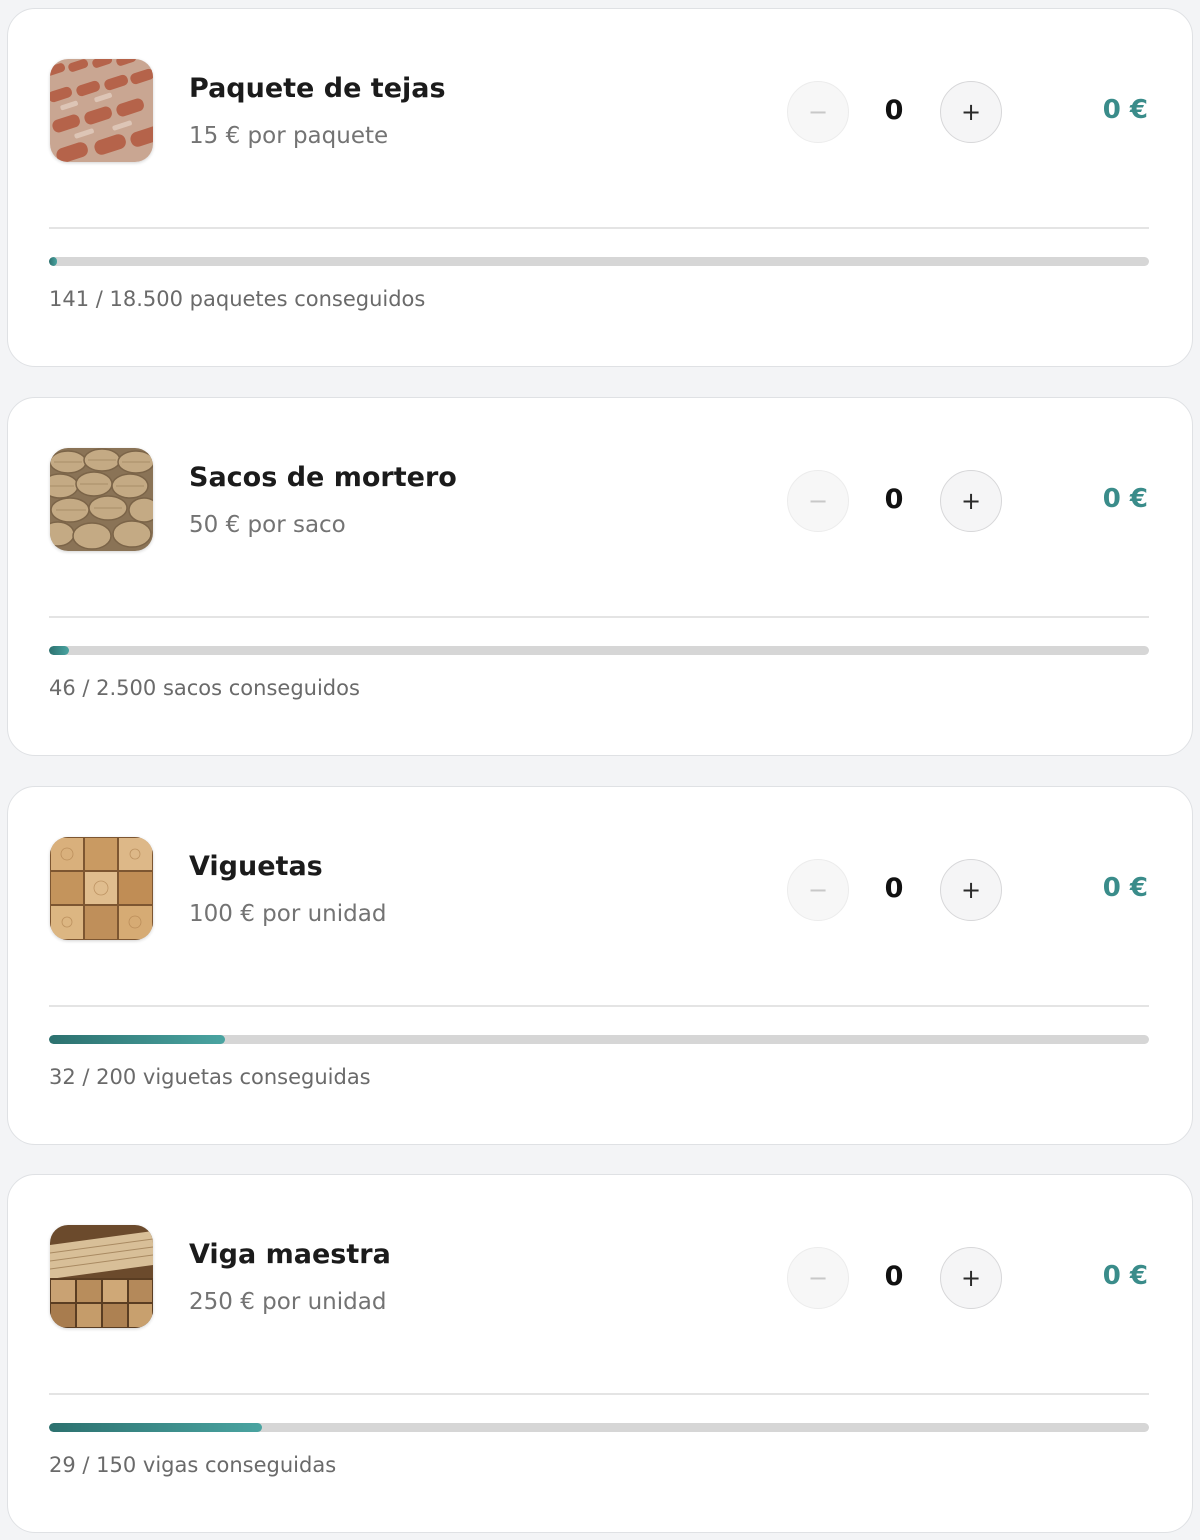 This screenshot has height=1540, width=1200. I want to click on product-title: Viga maestra, so click(290, 1254).